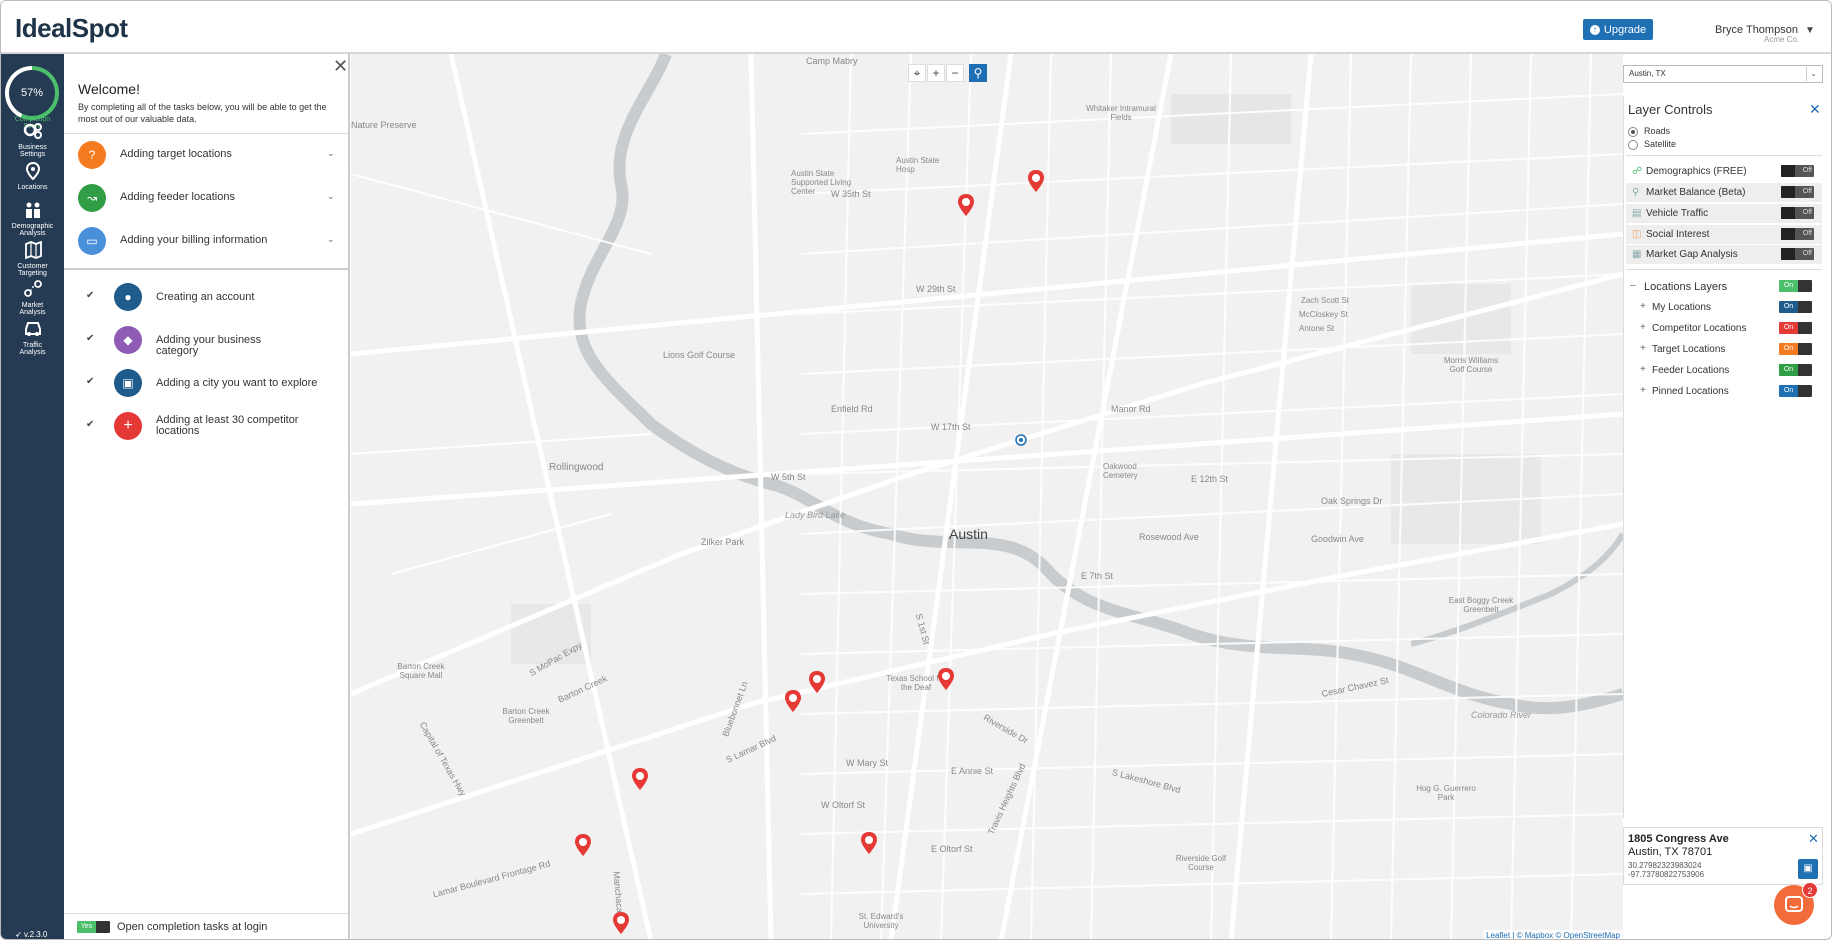 This screenshot has width=1832, height=940. I want to click on nav-label-line2: Analysis, so click(32, 312).